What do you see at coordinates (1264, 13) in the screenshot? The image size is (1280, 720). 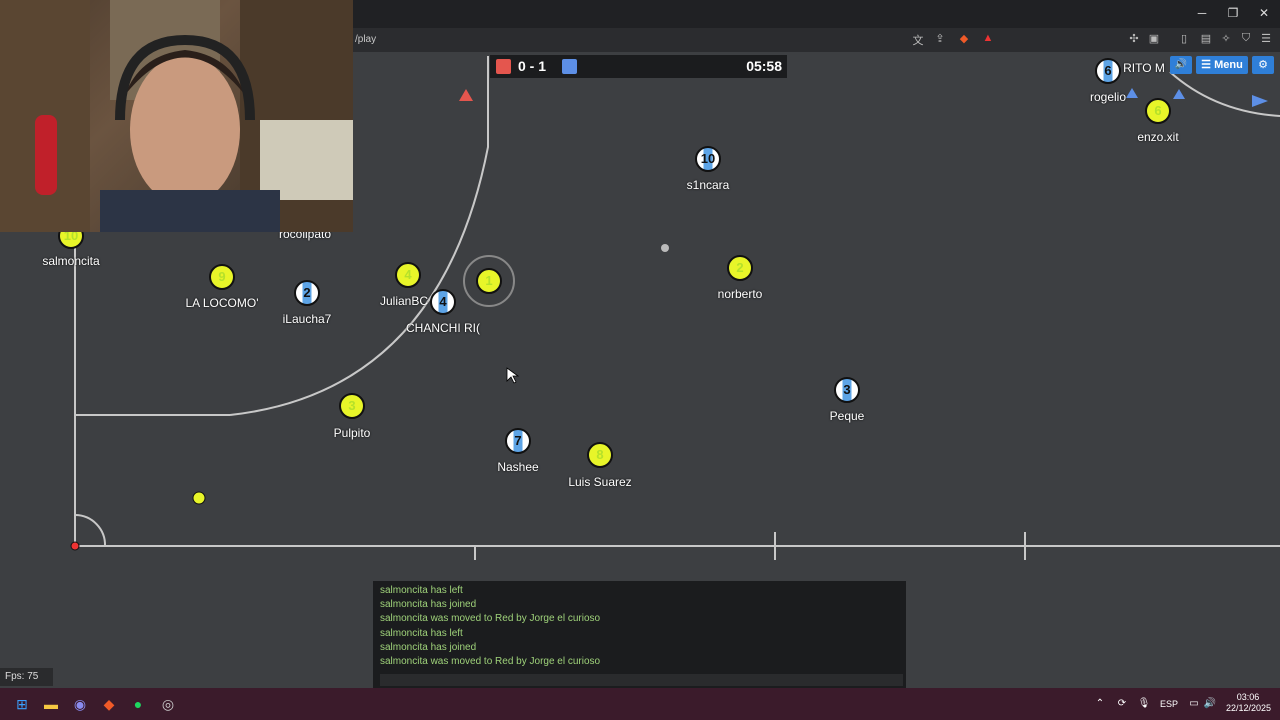 I see `close-button: ✕` at bounding box center [1264, 13].